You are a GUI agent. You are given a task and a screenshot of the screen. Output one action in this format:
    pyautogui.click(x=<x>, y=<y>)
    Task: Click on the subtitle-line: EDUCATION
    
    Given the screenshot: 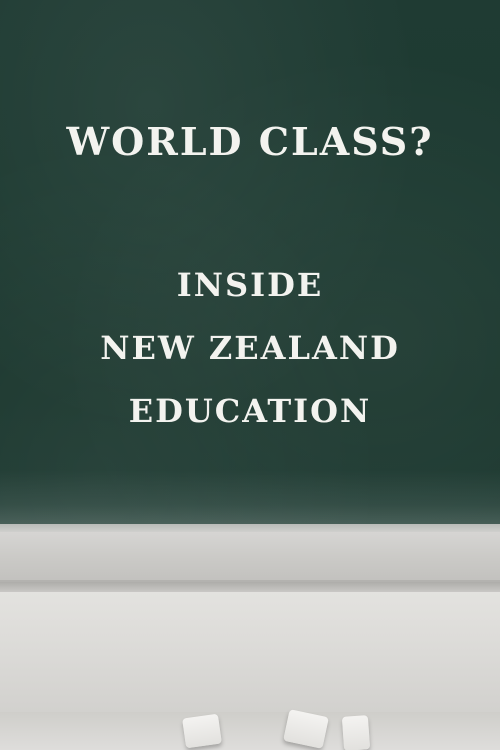 What is the action you would take?
    pyautogui.click(x=250, y=411)
    